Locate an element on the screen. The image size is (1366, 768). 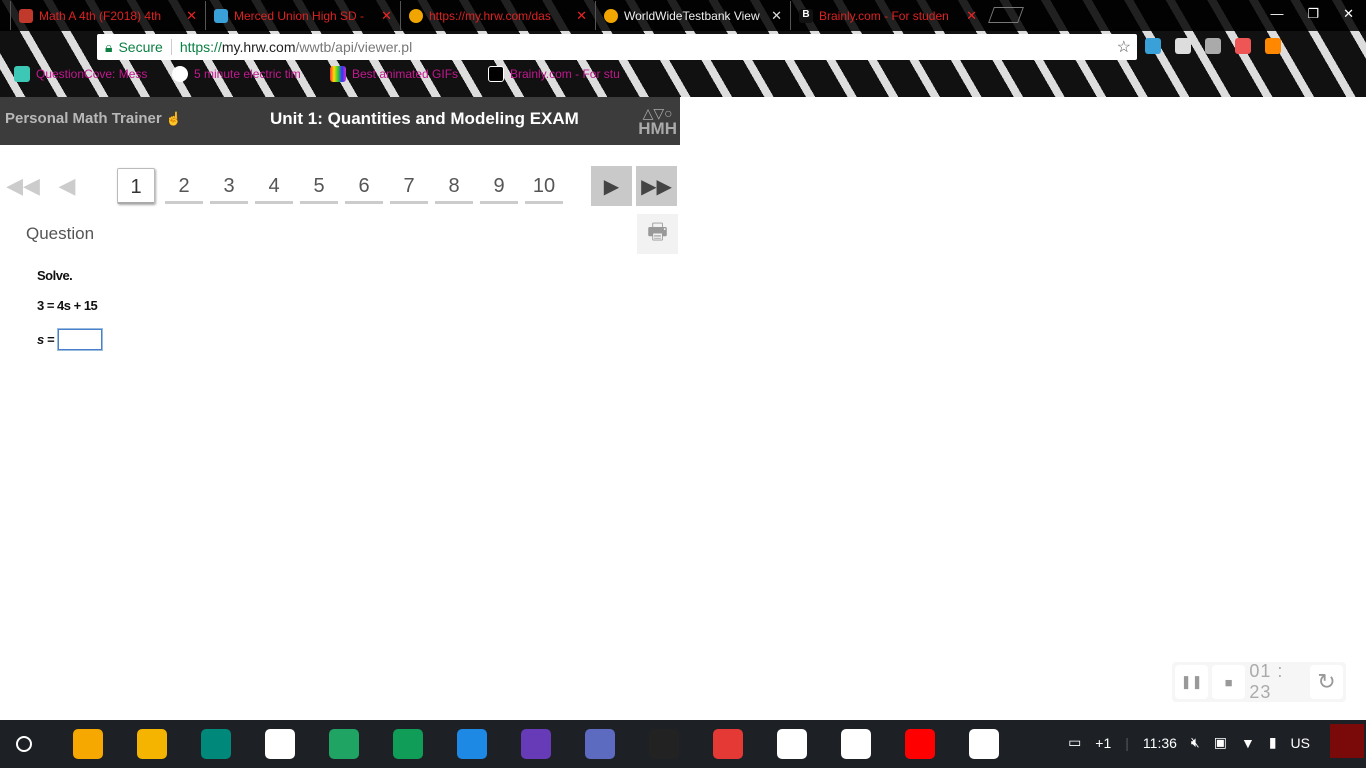
page-2: 2 is located at coordinates (184, 186).